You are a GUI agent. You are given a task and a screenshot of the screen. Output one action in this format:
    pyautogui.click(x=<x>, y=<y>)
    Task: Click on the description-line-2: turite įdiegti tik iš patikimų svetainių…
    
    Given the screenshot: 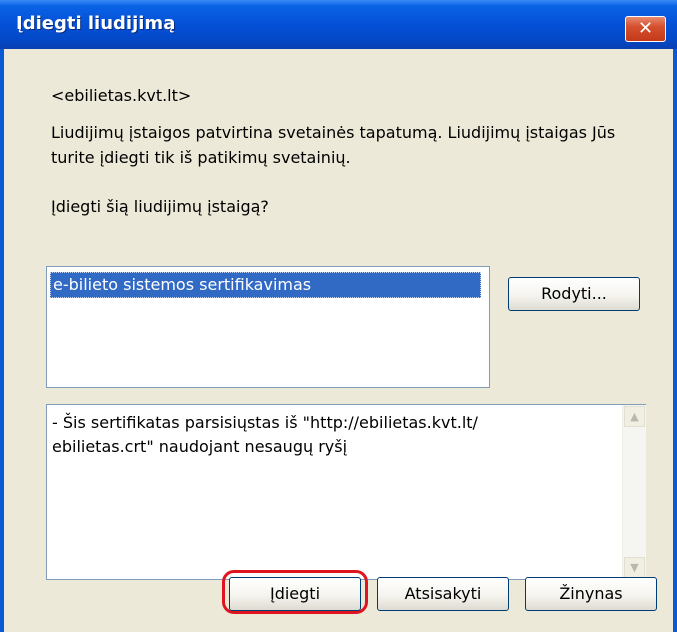 What is the action you would take?
    pyautogui.click(x=201, y=157)
    